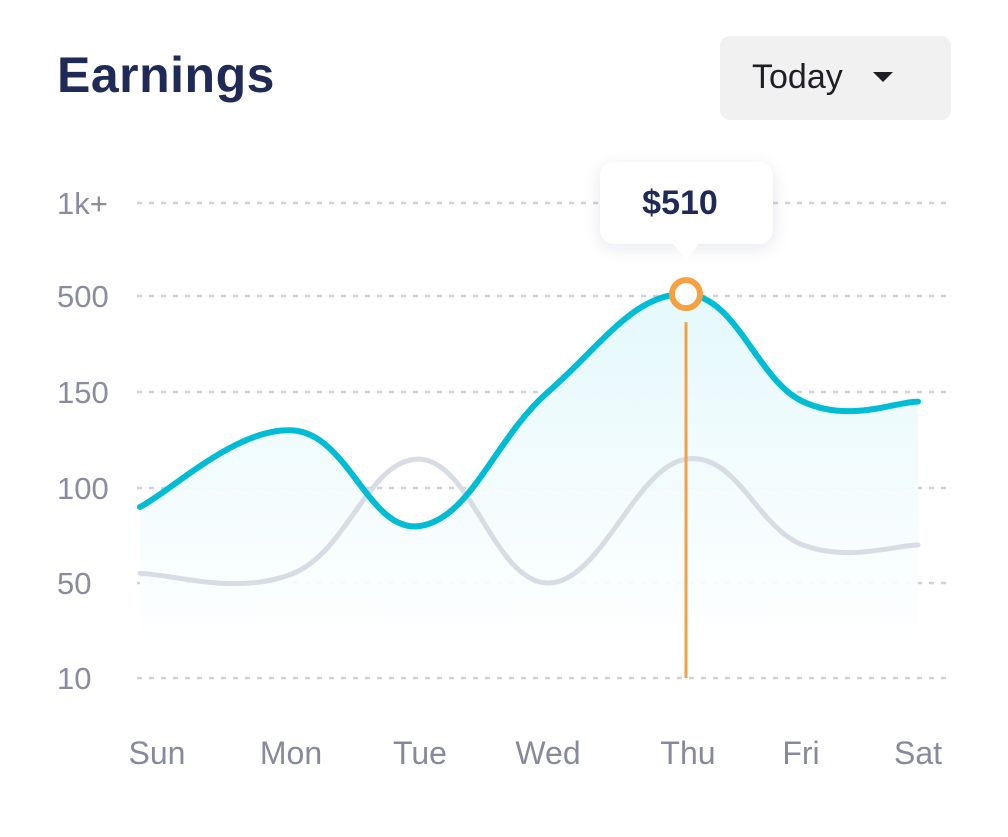  I want to click on y-tick-label: 500, so click(83, 296).